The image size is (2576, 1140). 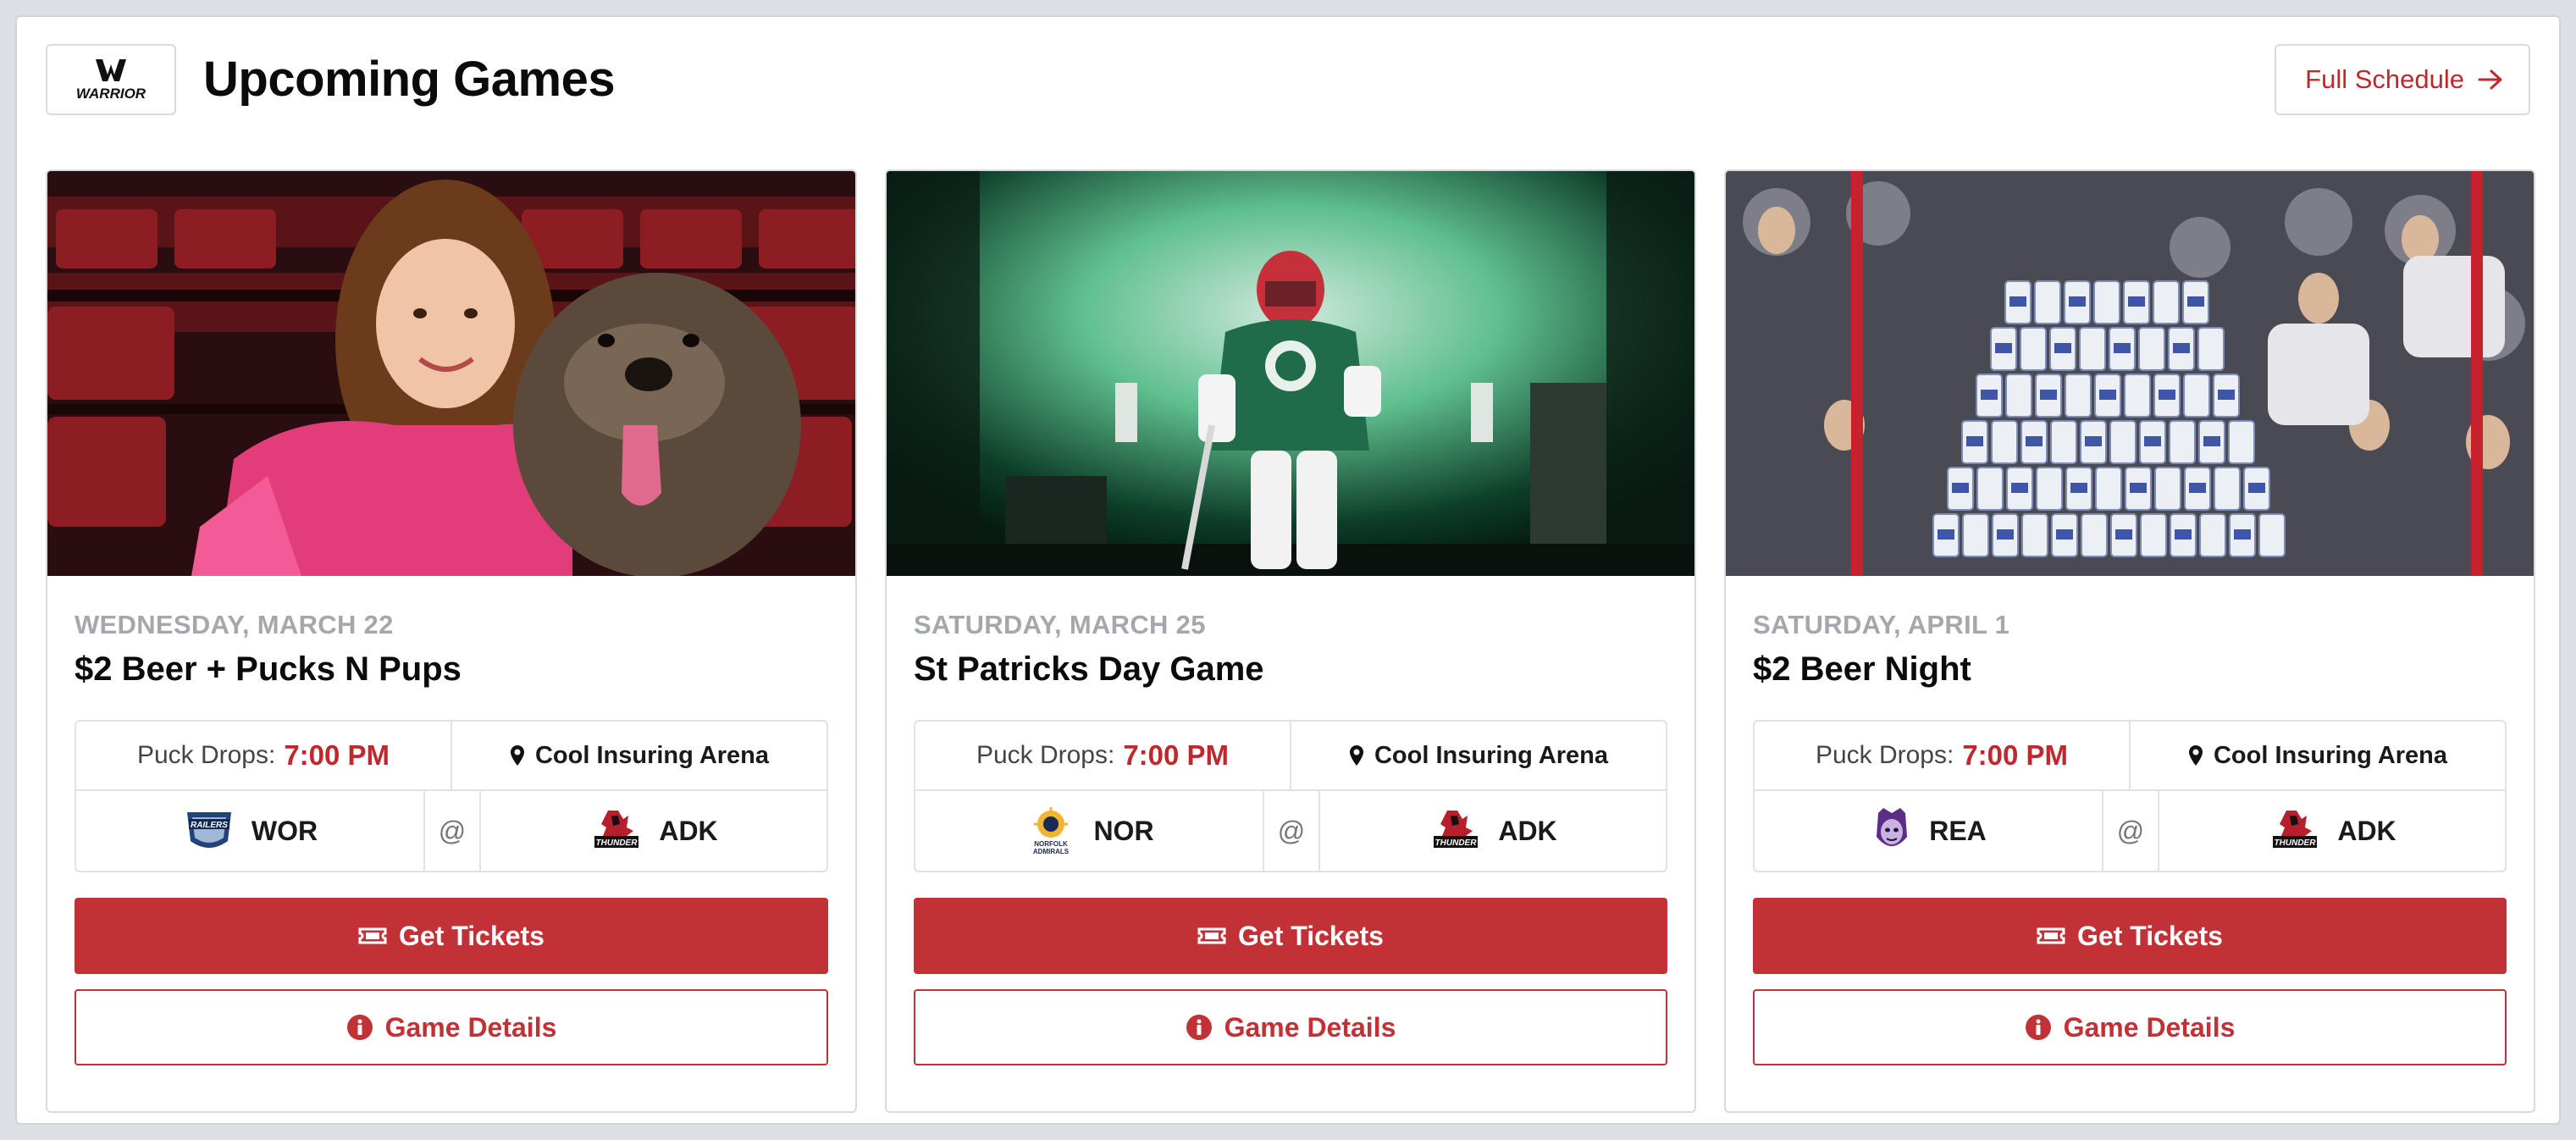 What do you see at coordinates (1052, 844) in the screenshot?
I see `svg-text: NORFOLK` at bounding box center [1052, 844].